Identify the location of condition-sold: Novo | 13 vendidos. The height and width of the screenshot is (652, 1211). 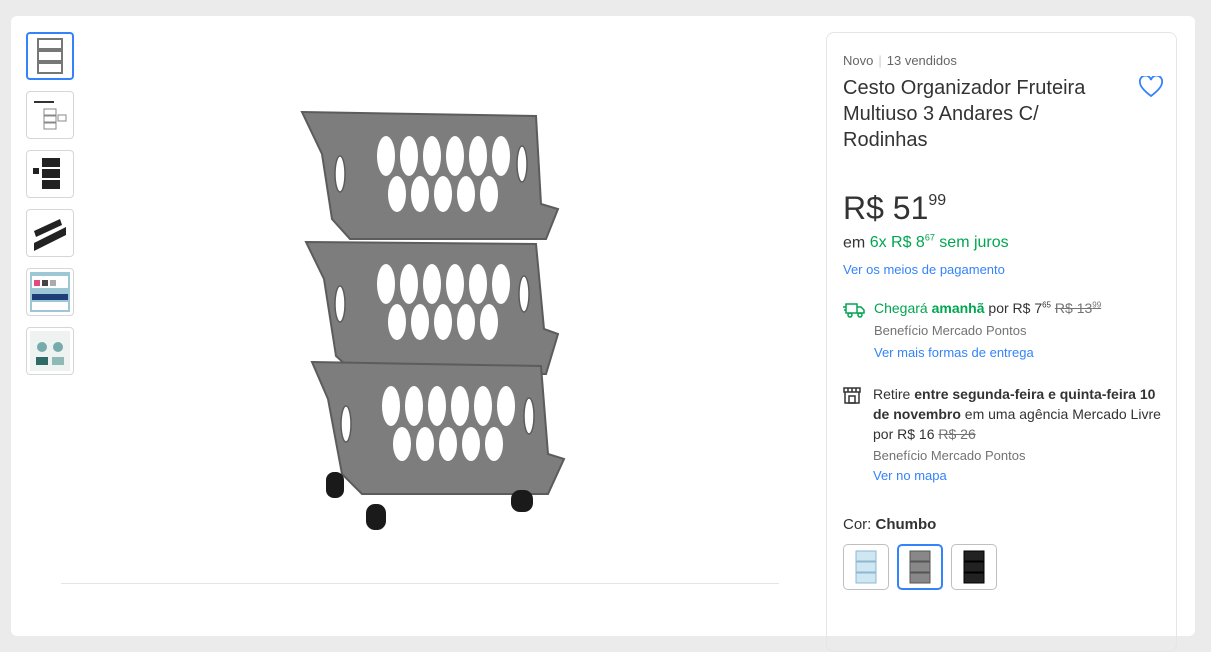
(900, 60).